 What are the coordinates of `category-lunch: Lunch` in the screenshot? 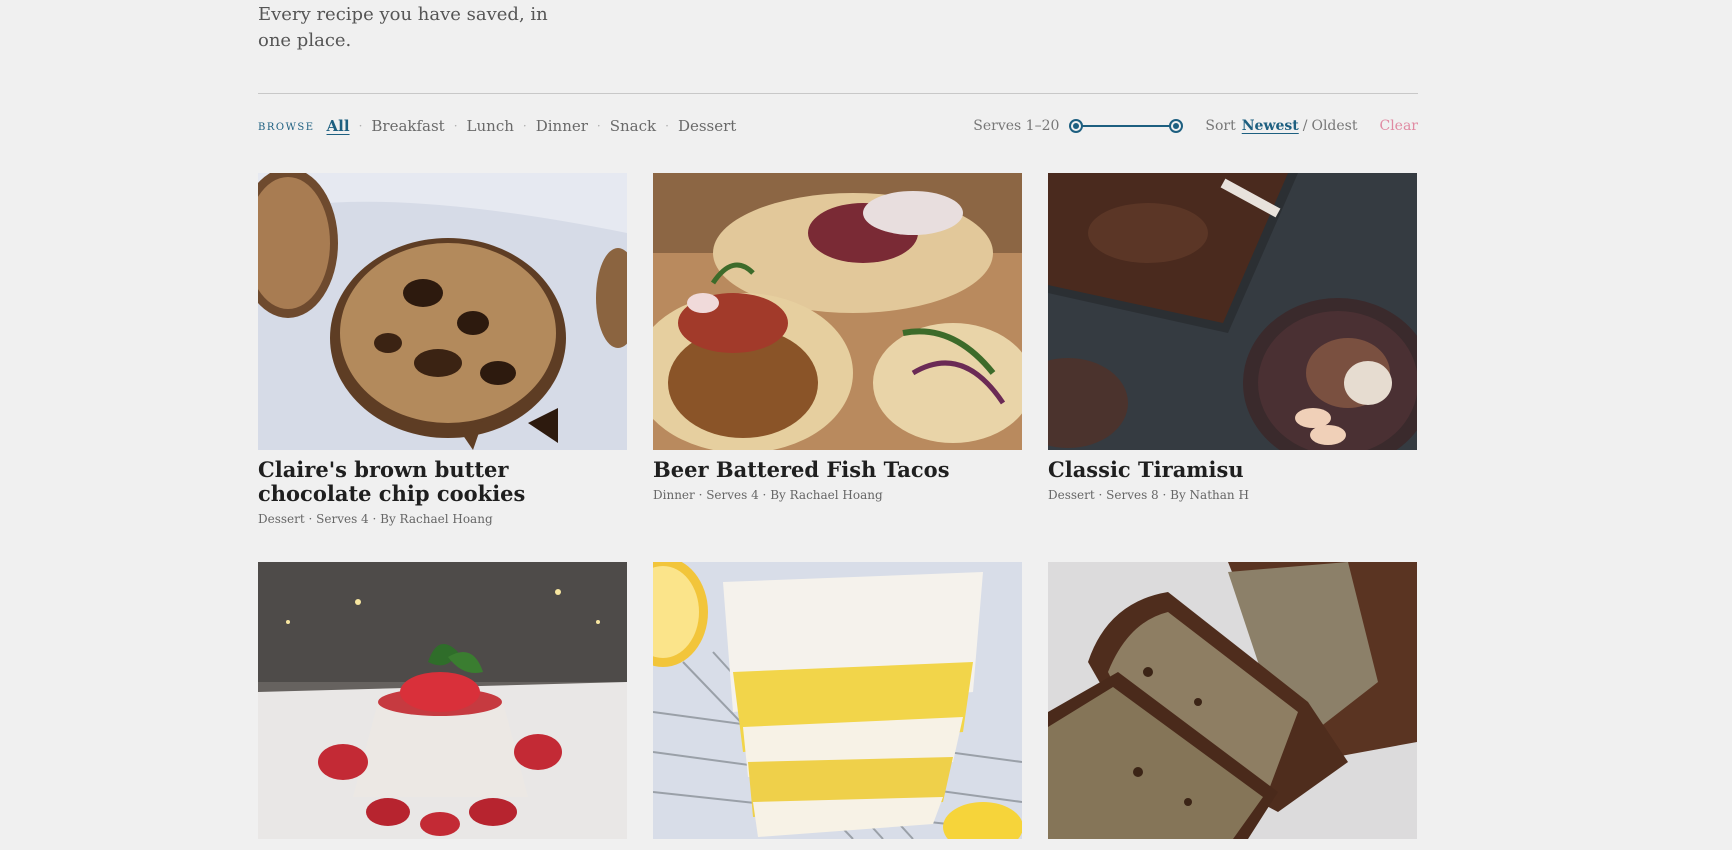 It's located at (490, 126).